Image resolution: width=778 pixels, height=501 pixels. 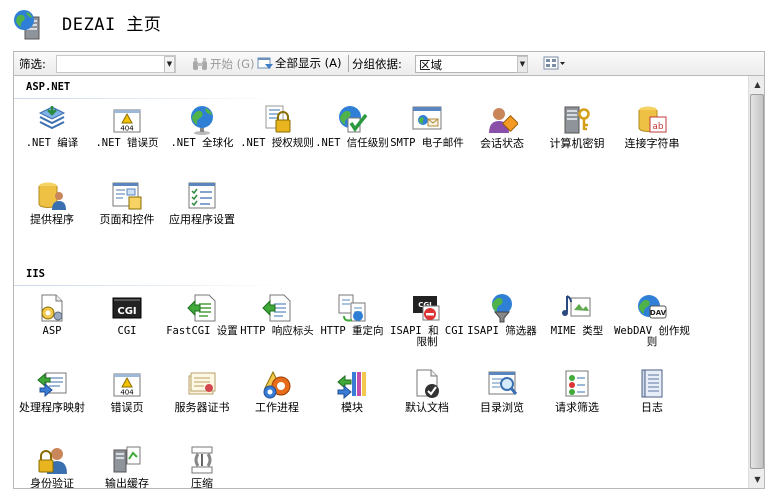 I want to click on toolbar-separator, so click(x=348, y=63).